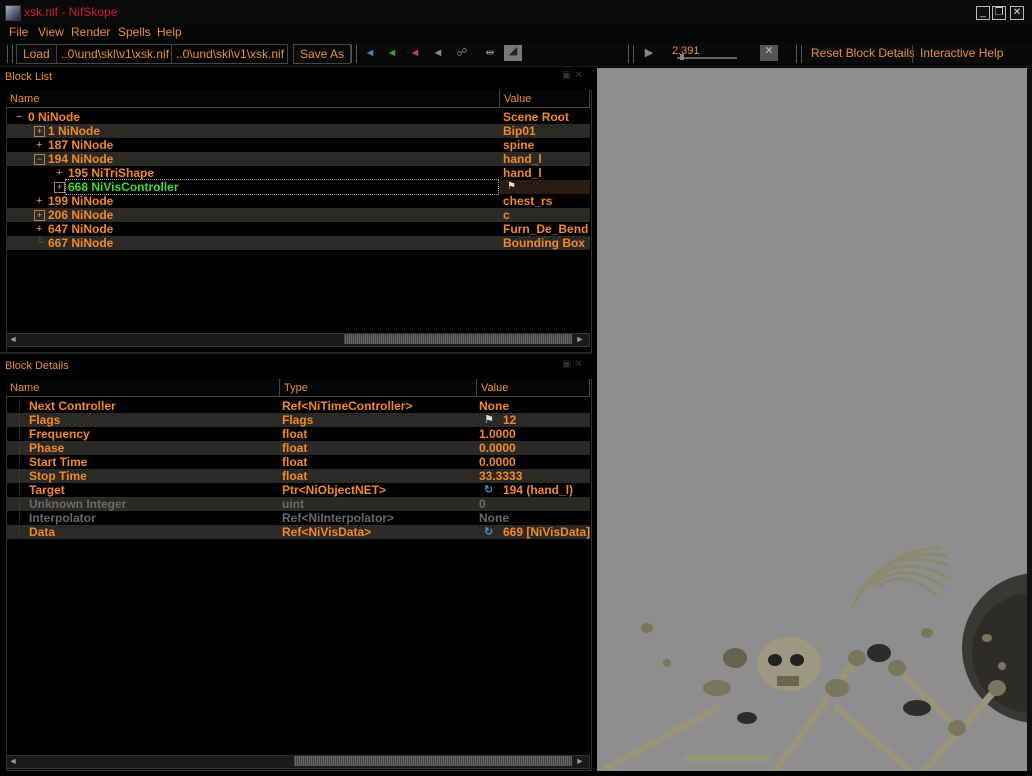 This screenshot has height=776, width=1032. I want to click on menu-view: View, so click(51, 32).